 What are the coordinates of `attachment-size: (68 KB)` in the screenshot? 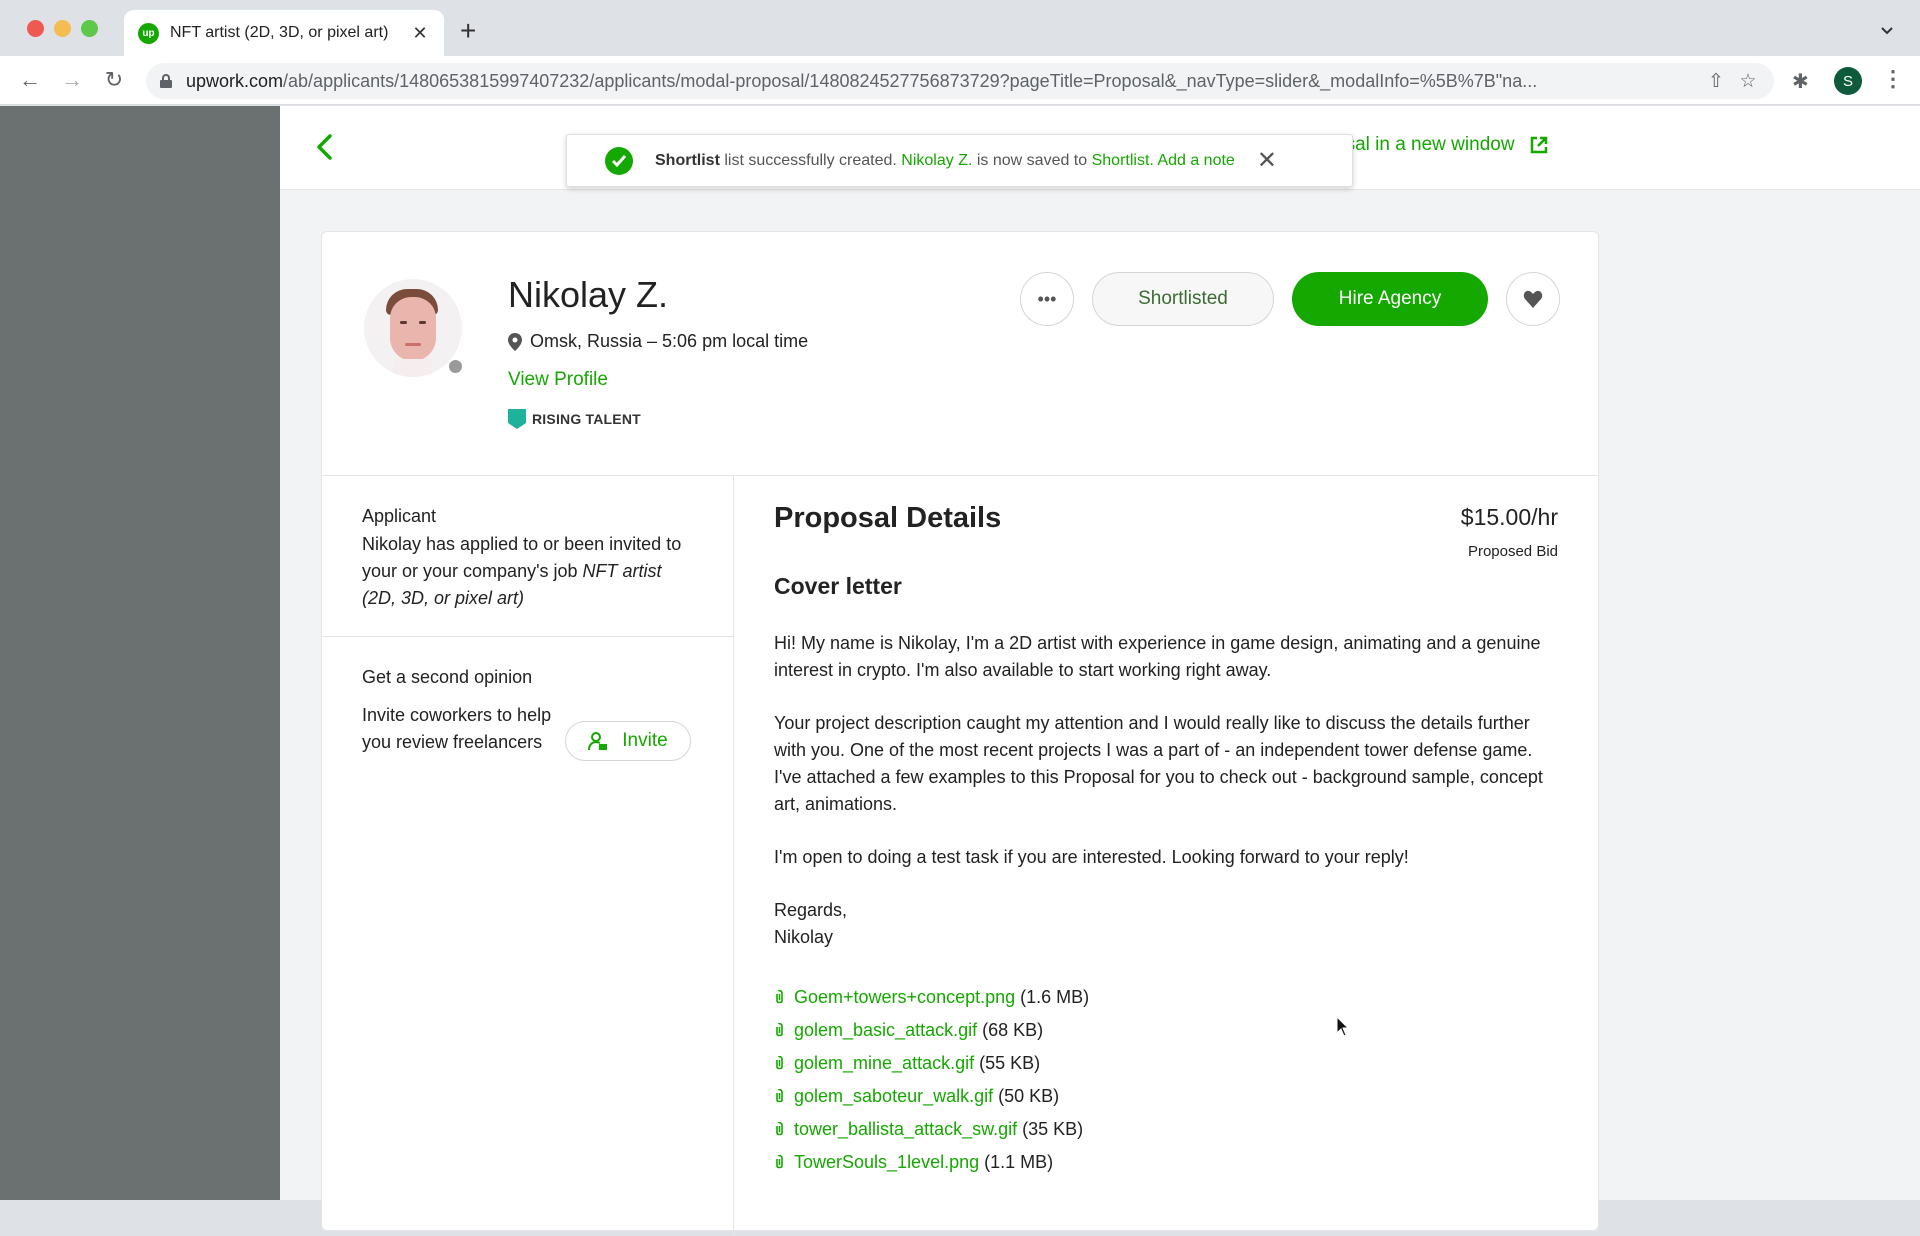 It's located at (1013, 1030).